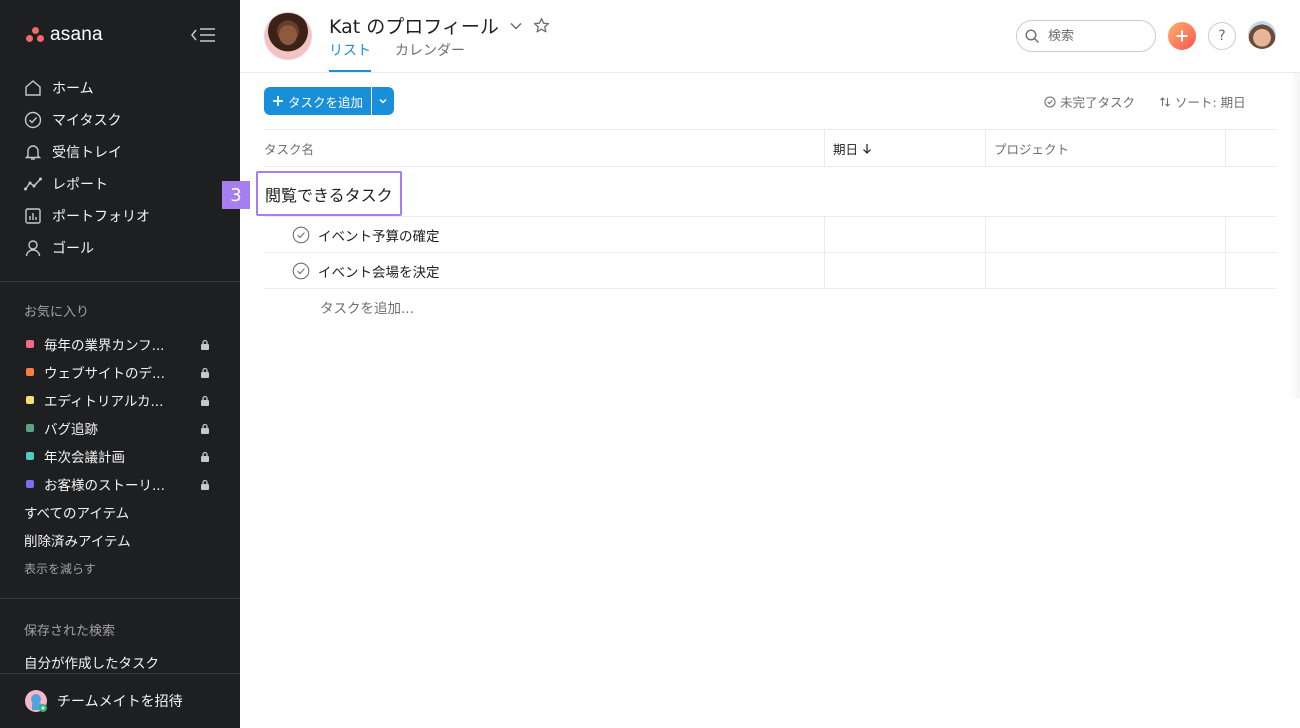 The height and width of the screenshot is (728, 1300). What do you see at coordinates (91, 662) in the screenshot?
I see `saved-search-item: 自分が作成したタスク` at bounding box center [91, 662].